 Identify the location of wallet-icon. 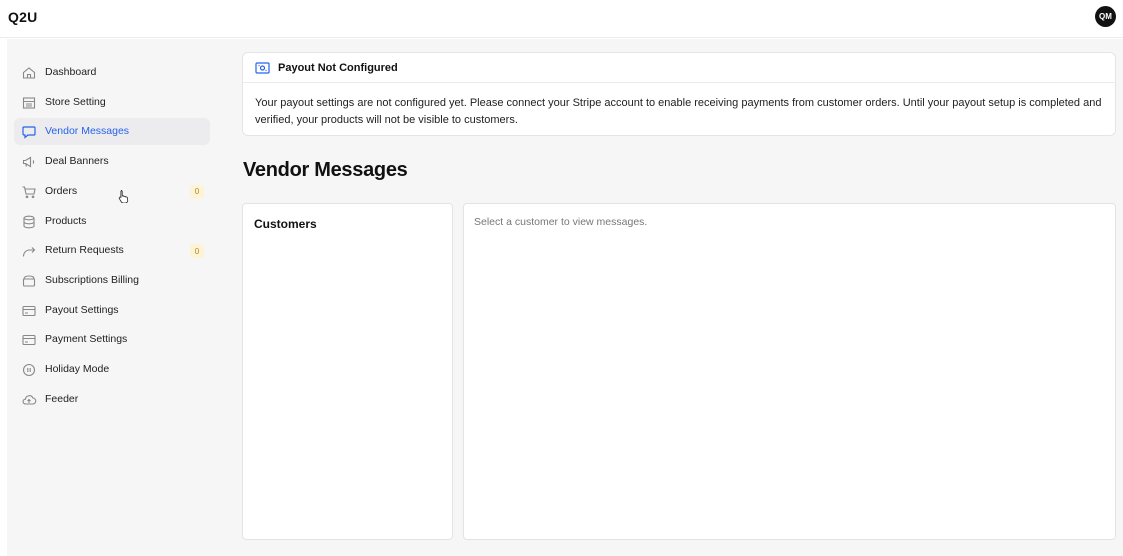
(29, 281).